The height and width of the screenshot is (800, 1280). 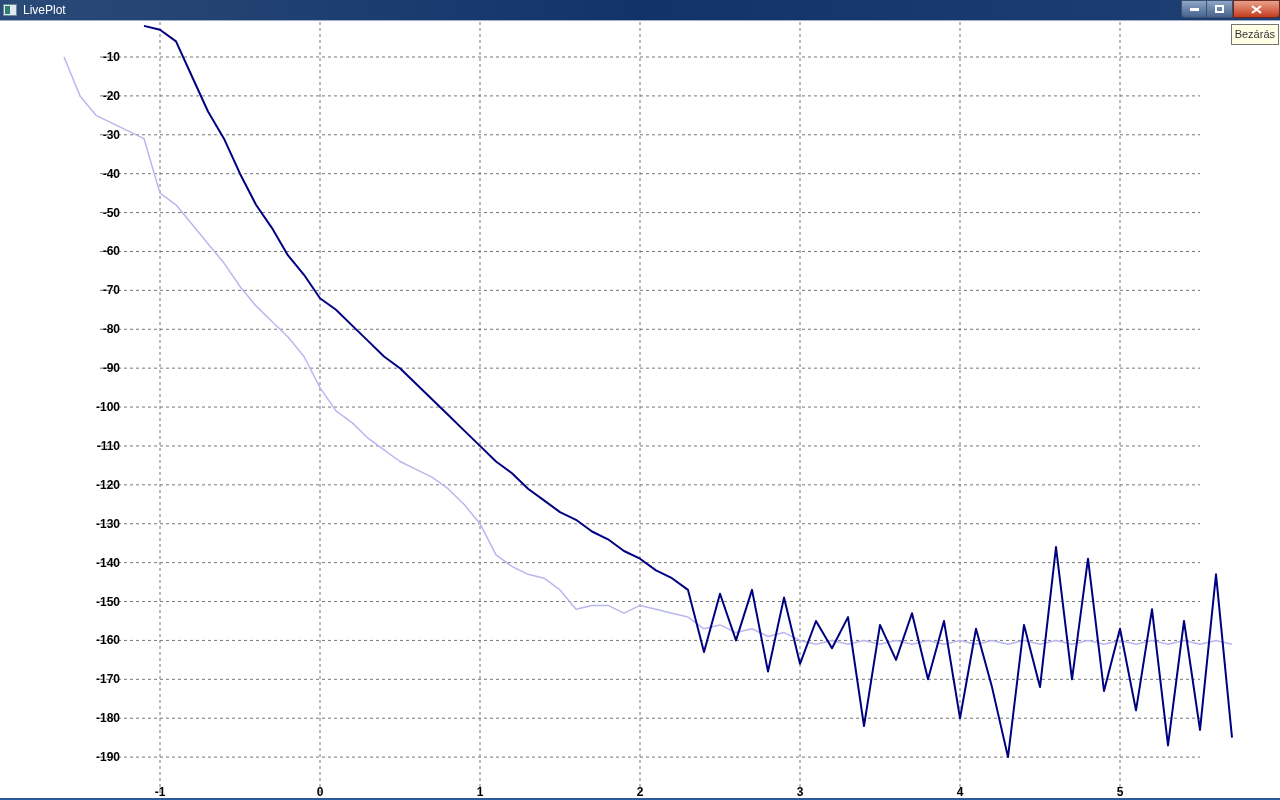 I want to click on y-axis-label: -140, so click(x=107, y=562).